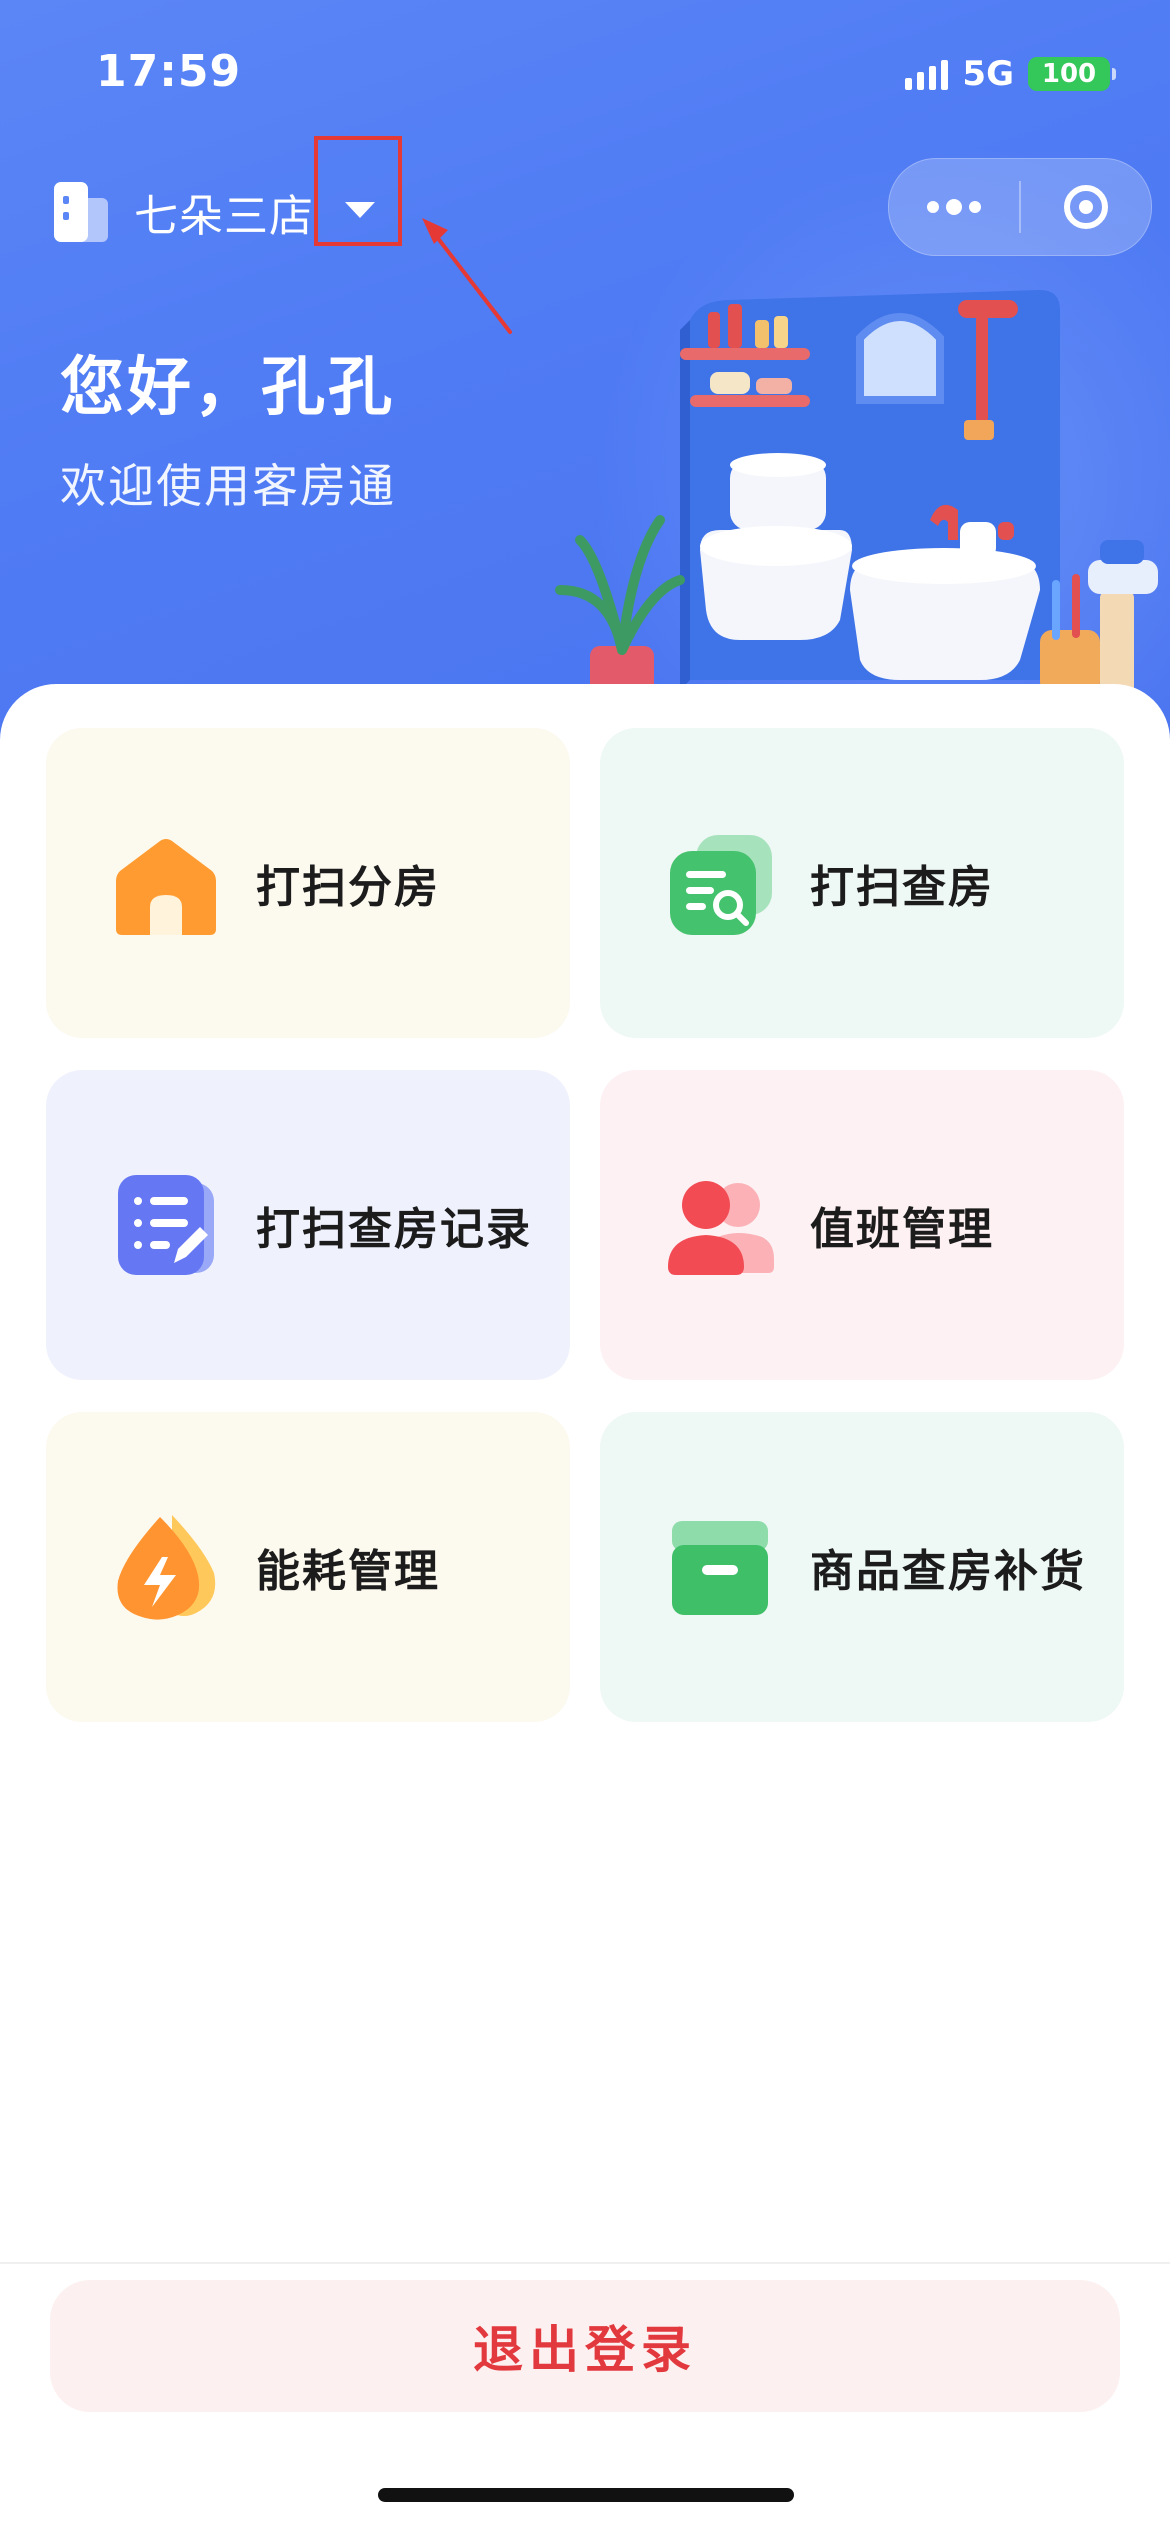  Describe the element at coordinates (166, 1225) in the screenshot. I see `notepad-edit-icon` at that location.